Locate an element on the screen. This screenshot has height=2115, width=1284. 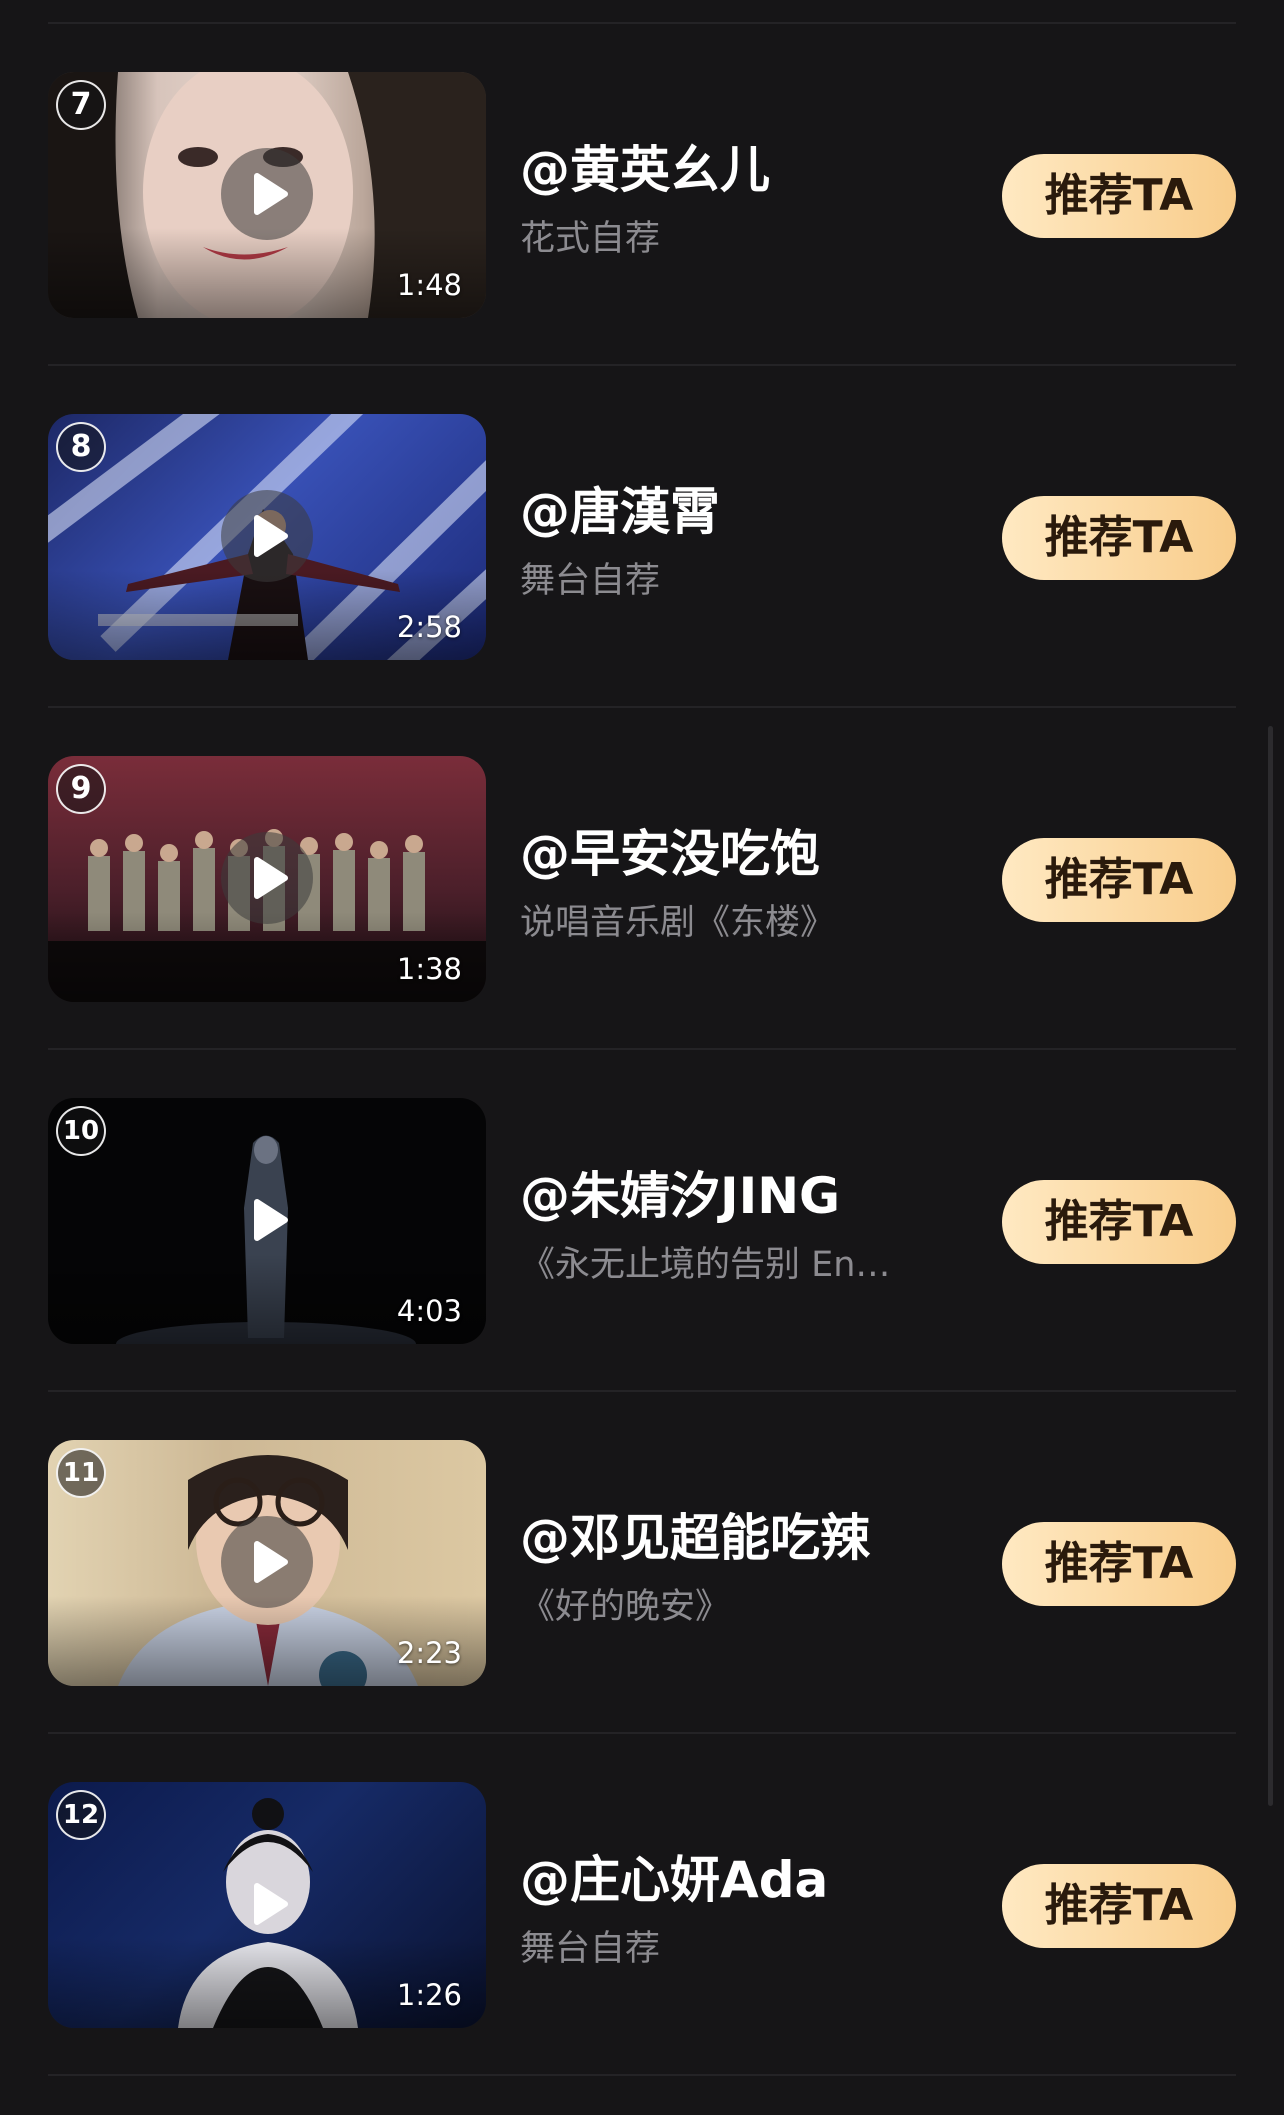
rank-badge: 11 is located at coordinates (81, 1473).